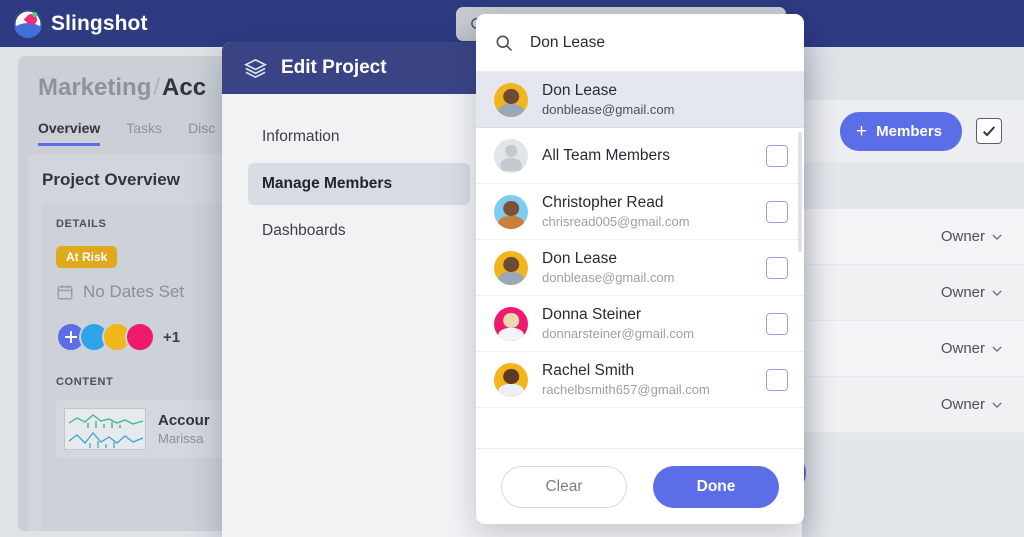  I want to click on list-item: Don Lease donblease@gmail.com, so click(640, 268).